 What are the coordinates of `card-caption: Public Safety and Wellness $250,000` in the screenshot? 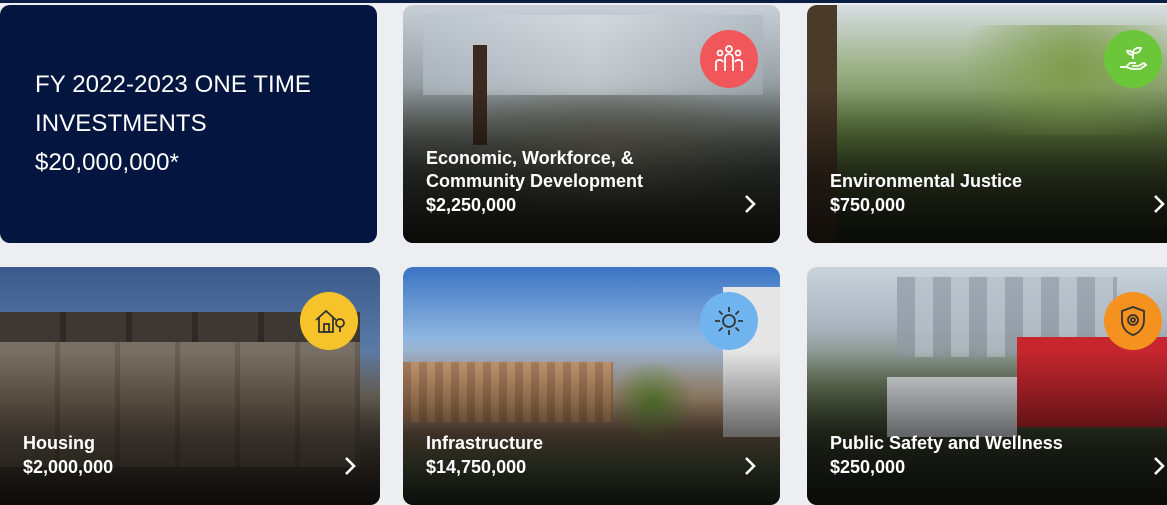 It's located at (946, 455).